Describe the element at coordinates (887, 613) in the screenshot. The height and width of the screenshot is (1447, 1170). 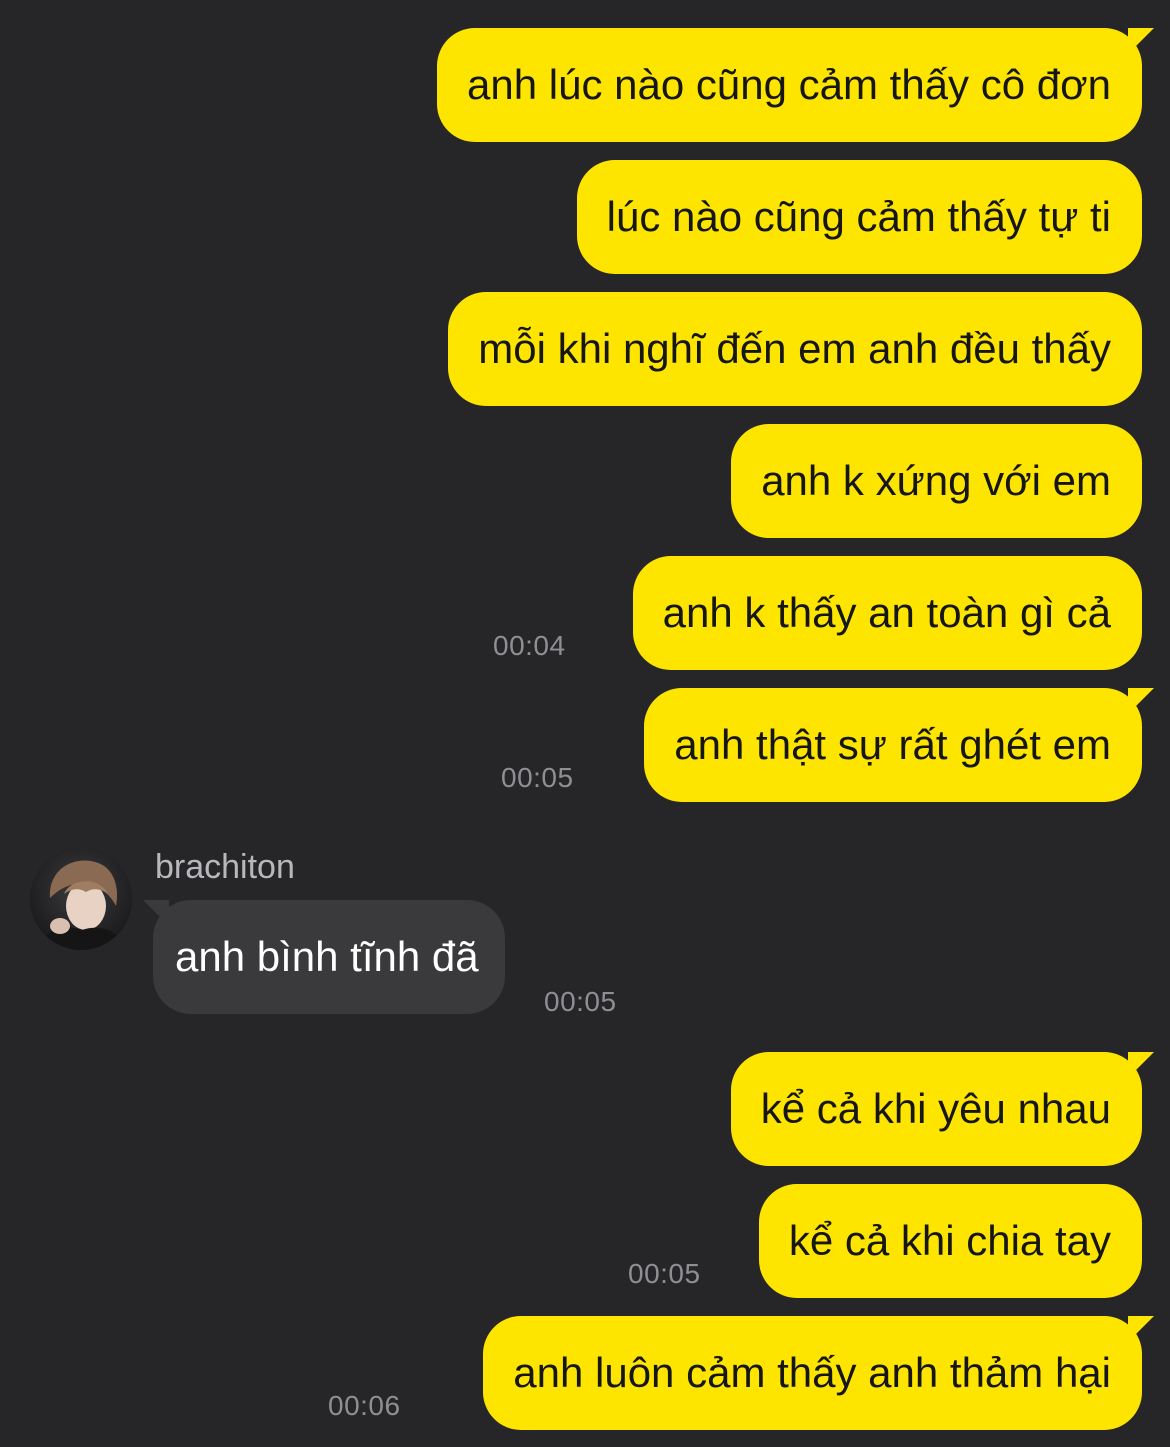
I see `sent-message: anh k thấy an toàn gì cả` at that location.